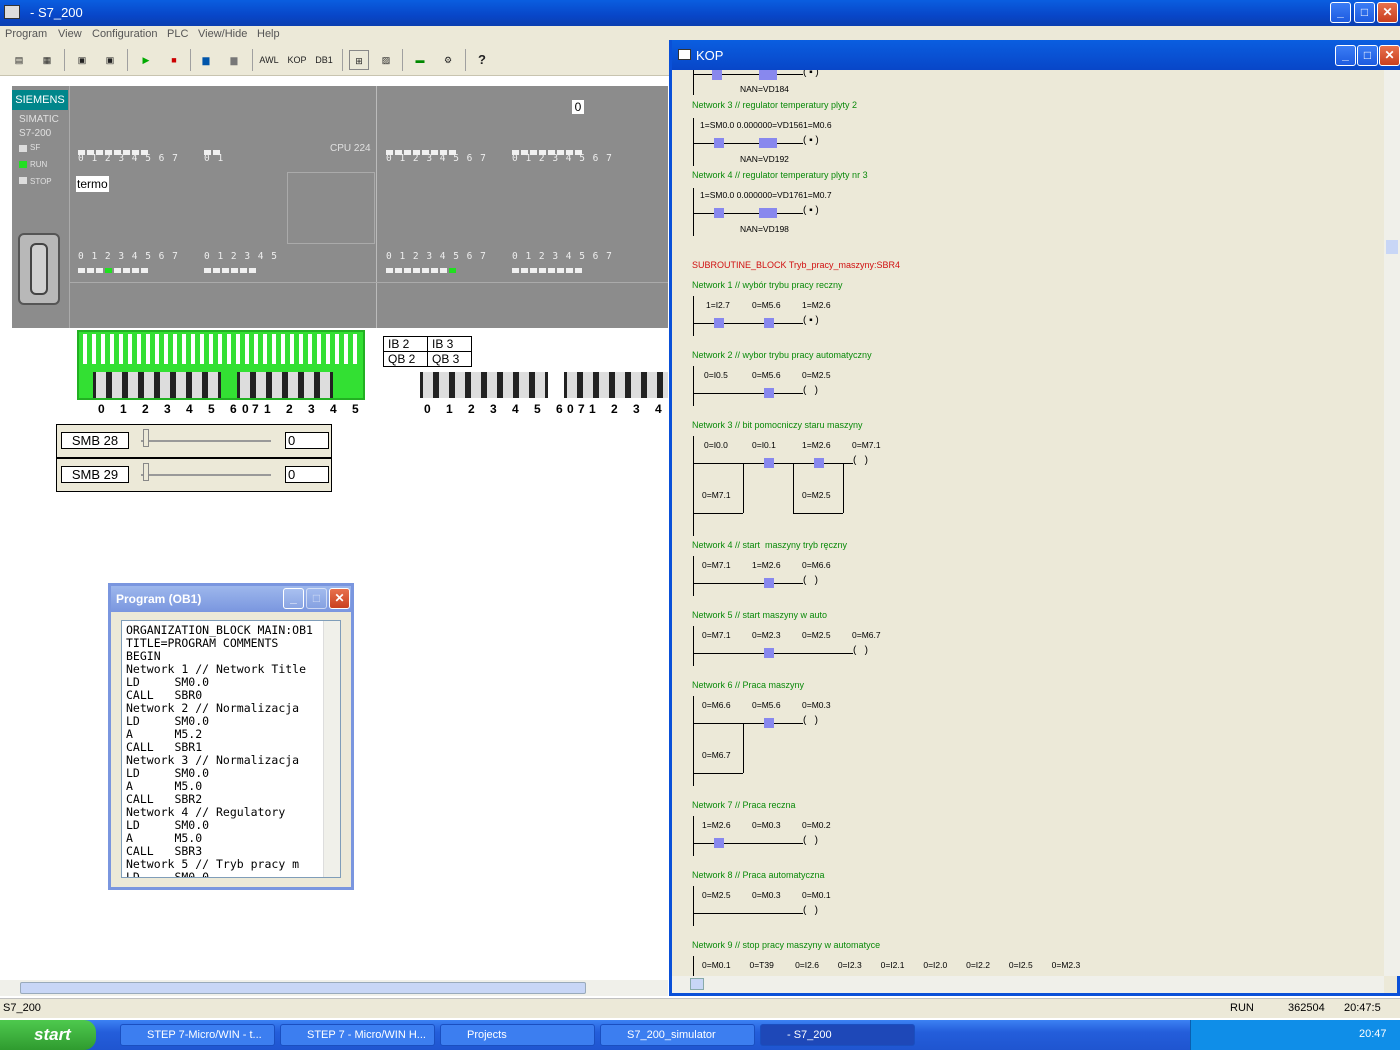 Image resolution: width=1400 pixels, height=1050 pixels. Describe the element at coordinates (866, 635) in the screenshot. I see `kop-s5-d: 0=M6.7` at that location.